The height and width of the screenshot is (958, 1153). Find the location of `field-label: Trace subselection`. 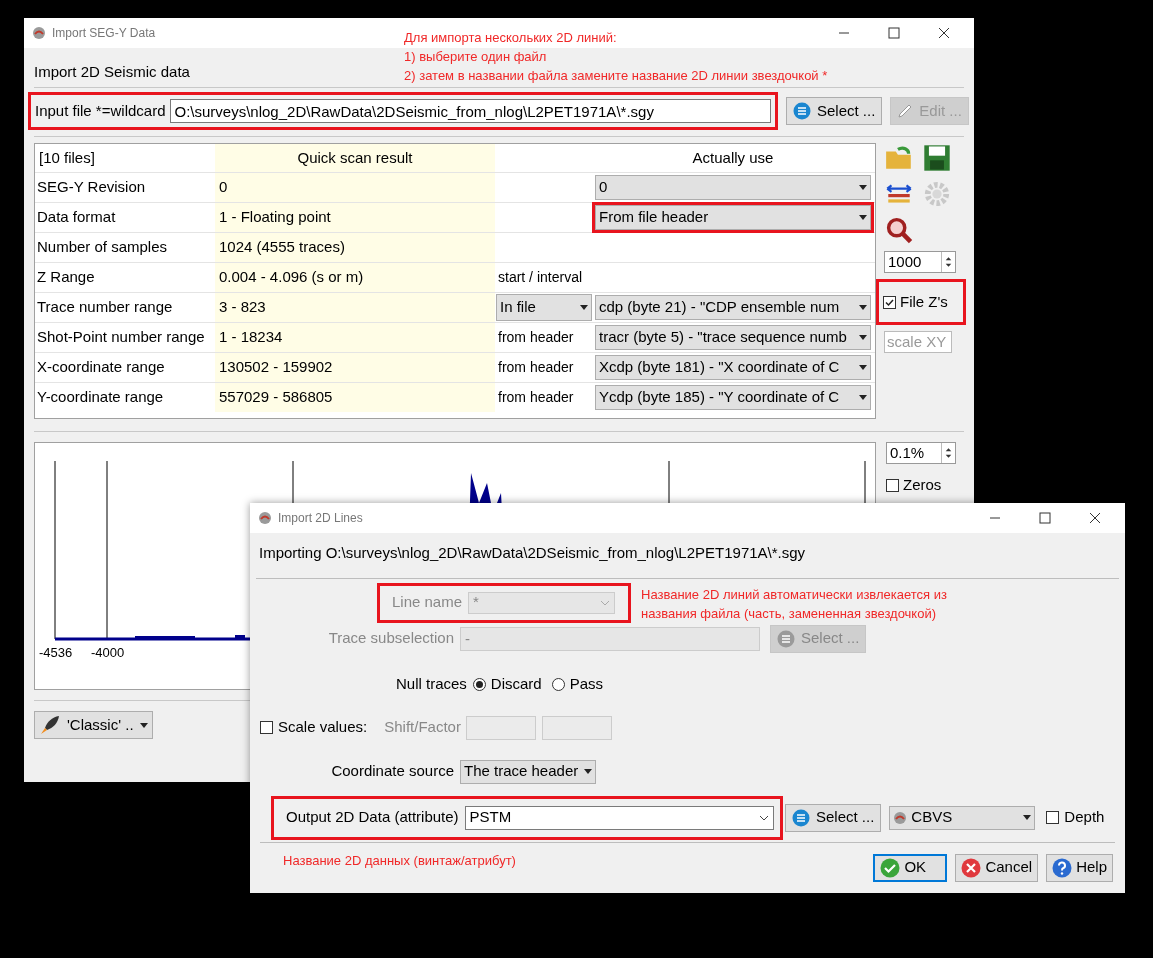

field-label: Trace subselection is located at coordinates (391, 638).